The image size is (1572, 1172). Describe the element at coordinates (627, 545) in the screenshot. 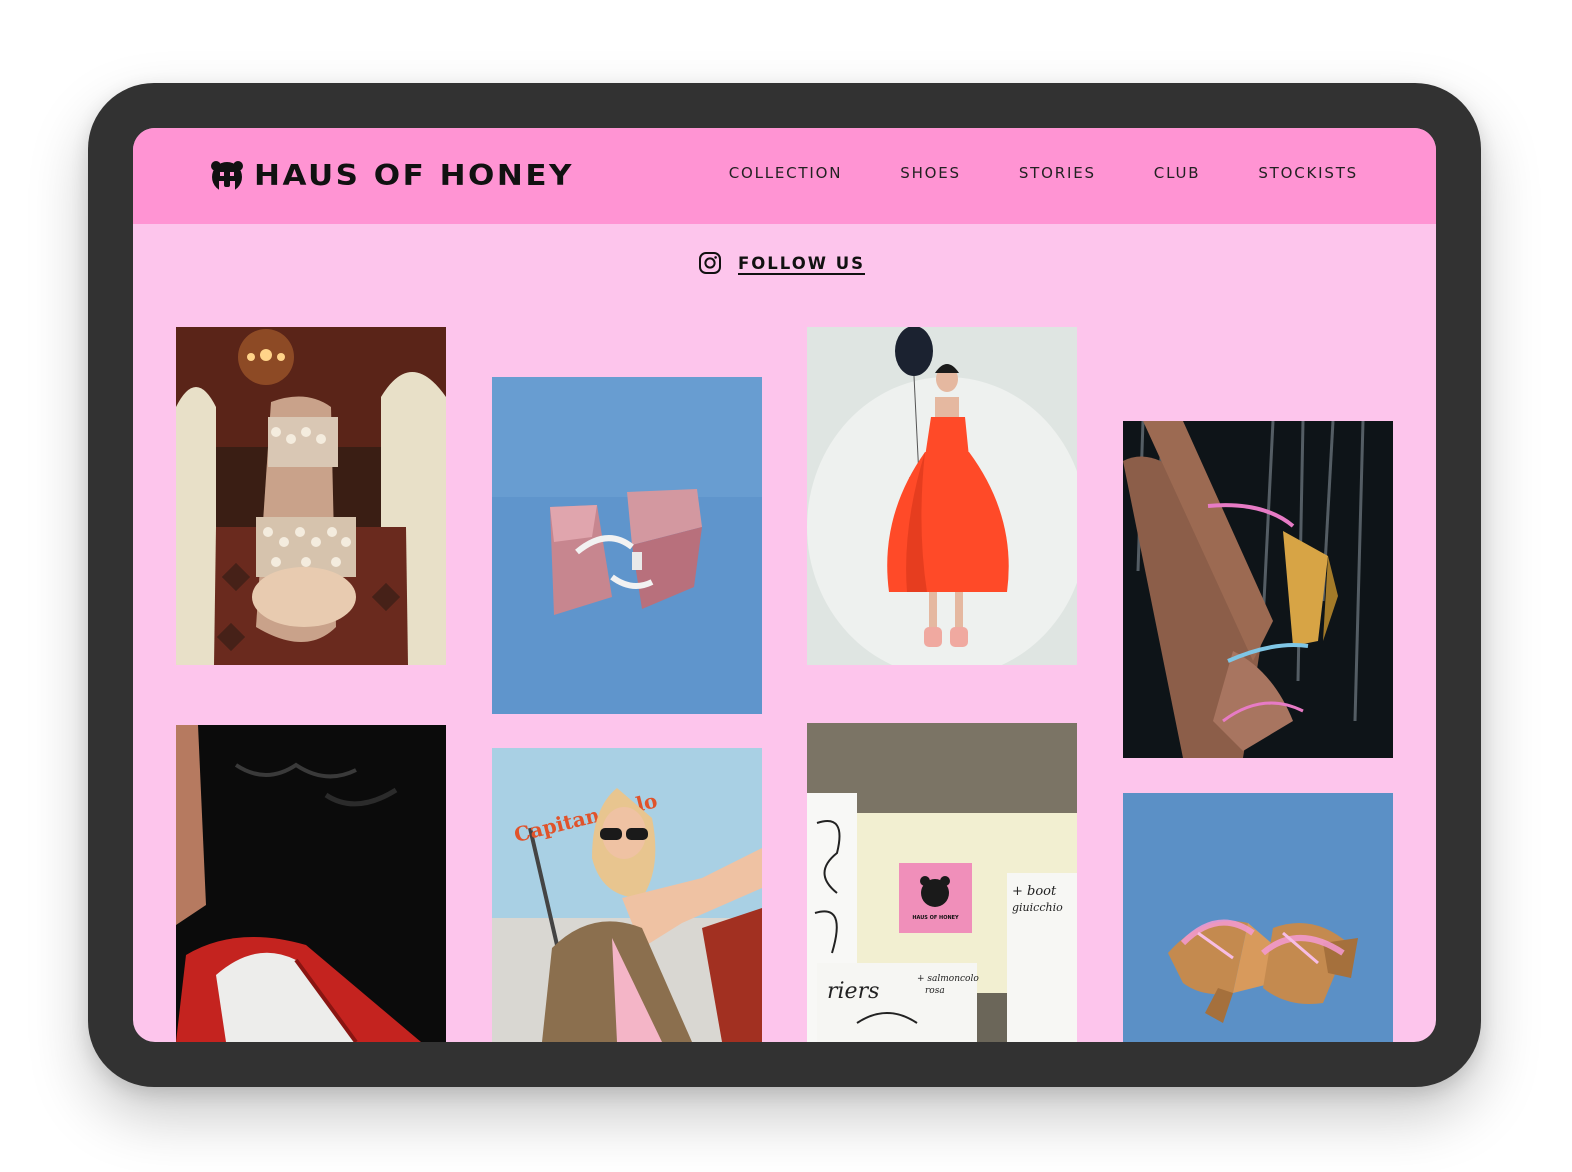

I see `gallery-photo-pink-wedges` at that location.